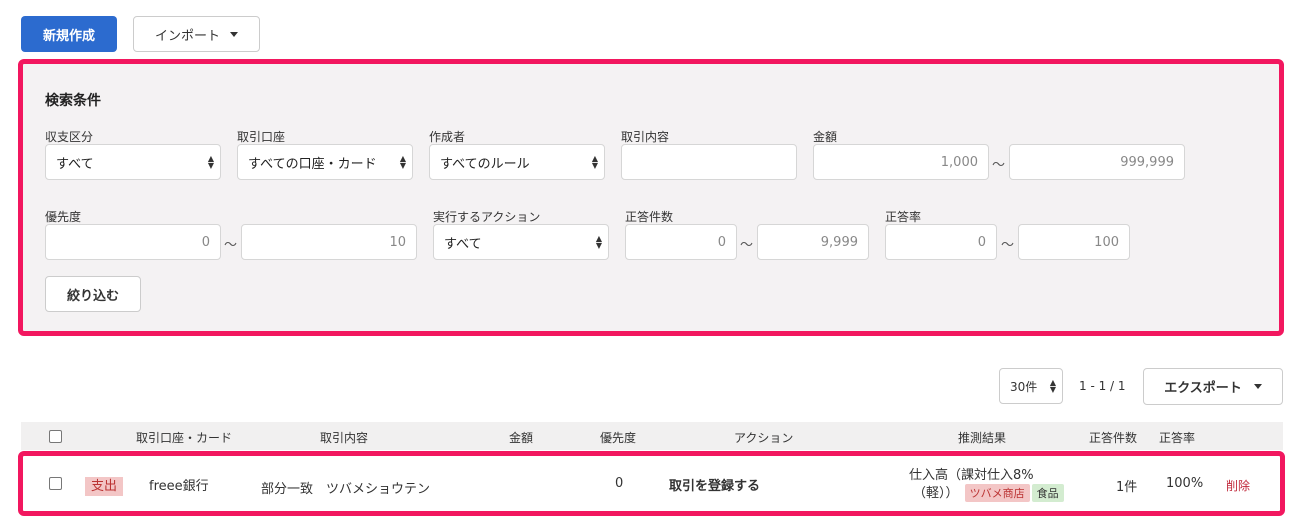 The image size is (1299, 530). Describe the element at coordinates (344, 438) in the screenshot. I see `col-content: 取引内容` at that location.